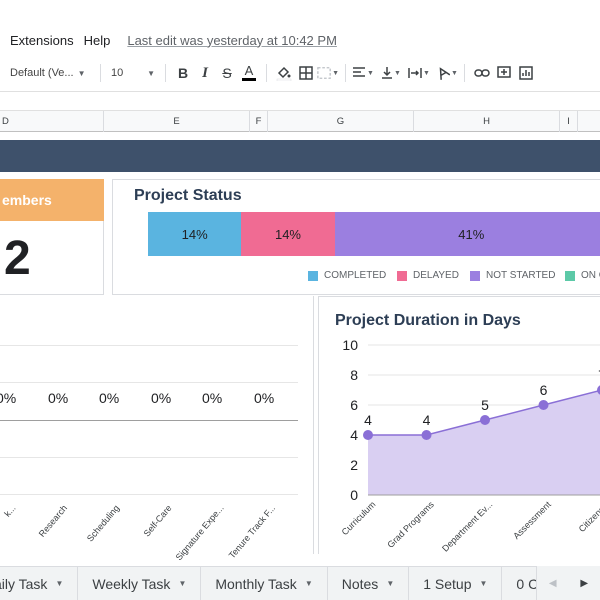 The width and height of the screenshot is (600, 600). What do you see at coordinates (17, 258) in the screenshot?
I see `members-count: 2` at bounding box center [17, 258].